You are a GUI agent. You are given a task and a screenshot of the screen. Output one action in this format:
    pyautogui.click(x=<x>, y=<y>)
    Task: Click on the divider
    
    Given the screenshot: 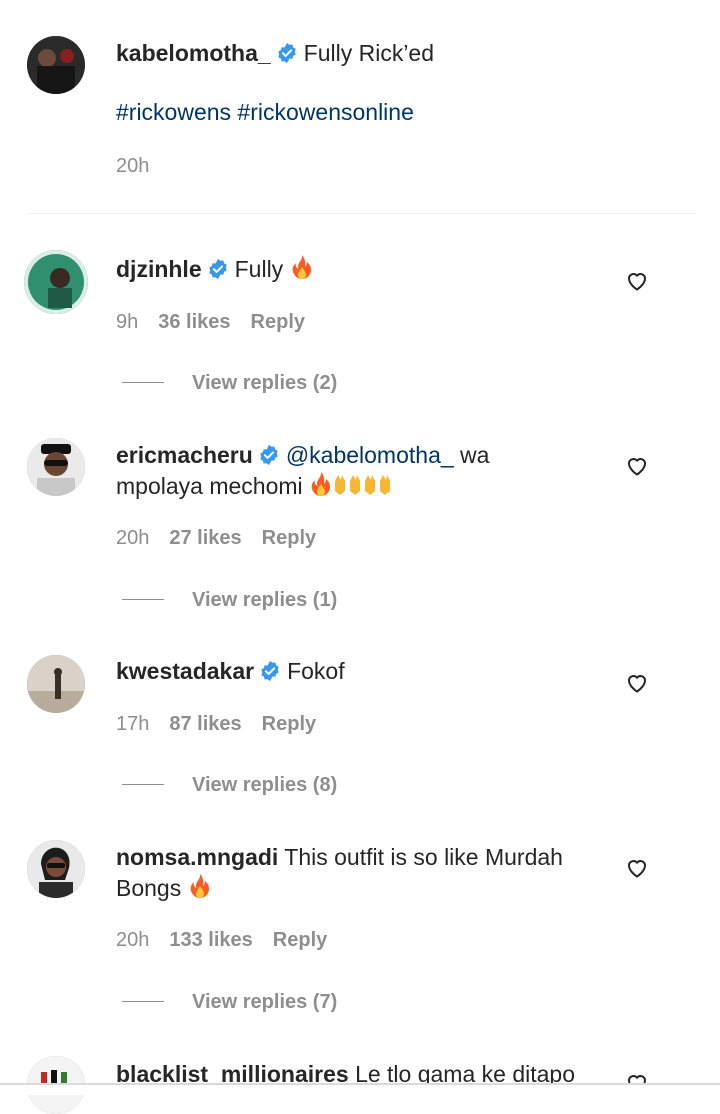 What is the action you would take?
    pyautogui.click(x=362, y=213)
    